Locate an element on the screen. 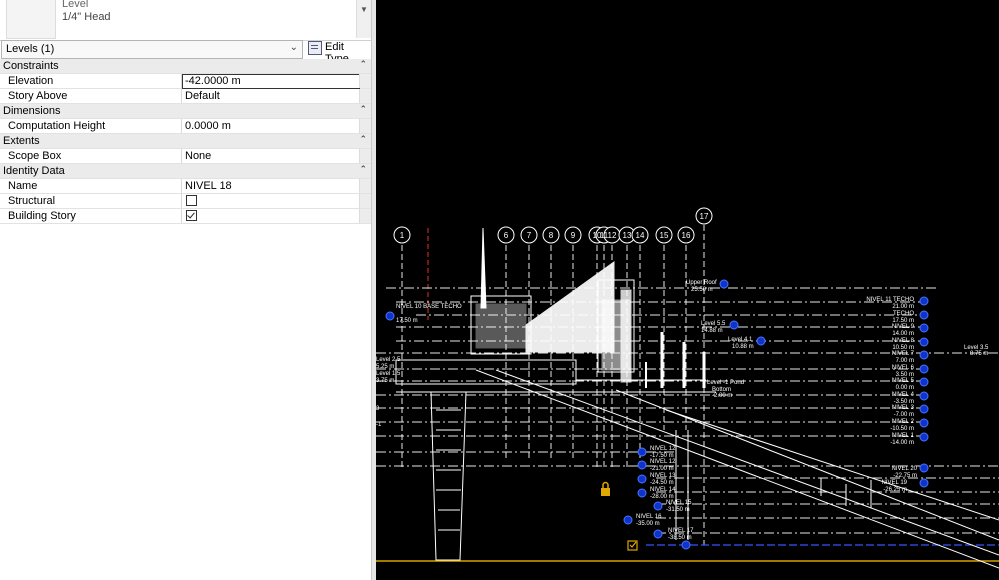 The height and width of the screenshot is (580, 999). type-preview-thumbnail is located at coordinates (31, 19).